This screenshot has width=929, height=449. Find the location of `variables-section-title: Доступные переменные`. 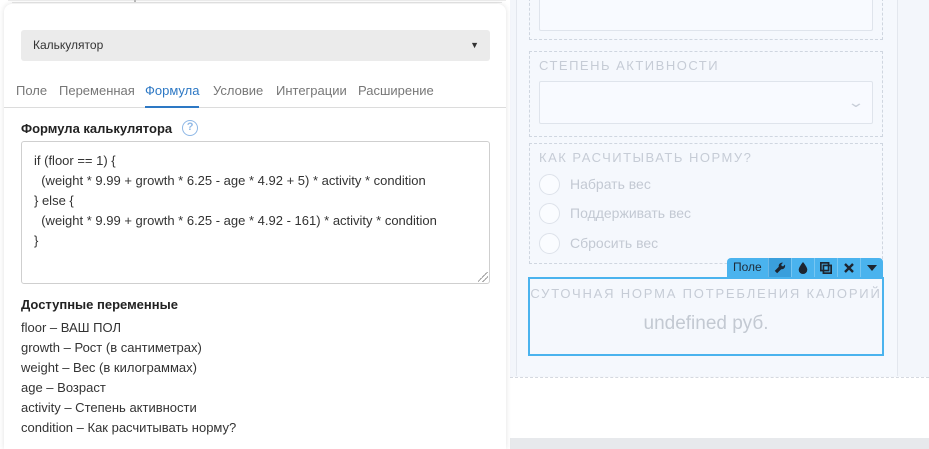

variables-section-title: Доступные переменные is located at coordinates (99, 304).